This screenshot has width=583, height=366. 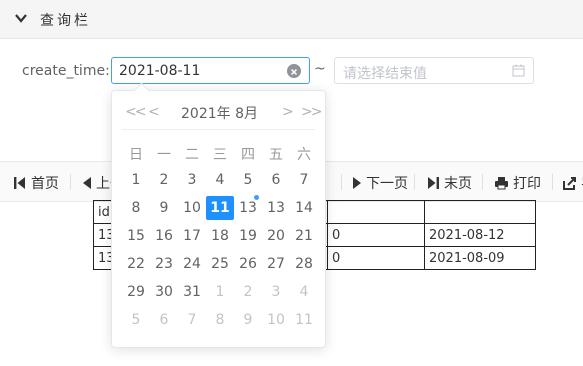 I want to click on calendar-day-number: 24, so click(x=192, y=264).